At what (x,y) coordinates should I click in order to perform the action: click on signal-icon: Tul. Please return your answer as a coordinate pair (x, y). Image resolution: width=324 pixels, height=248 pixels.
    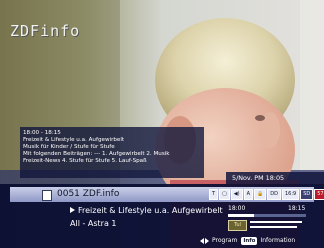
    Looking at the image, I should click on (237, 225).